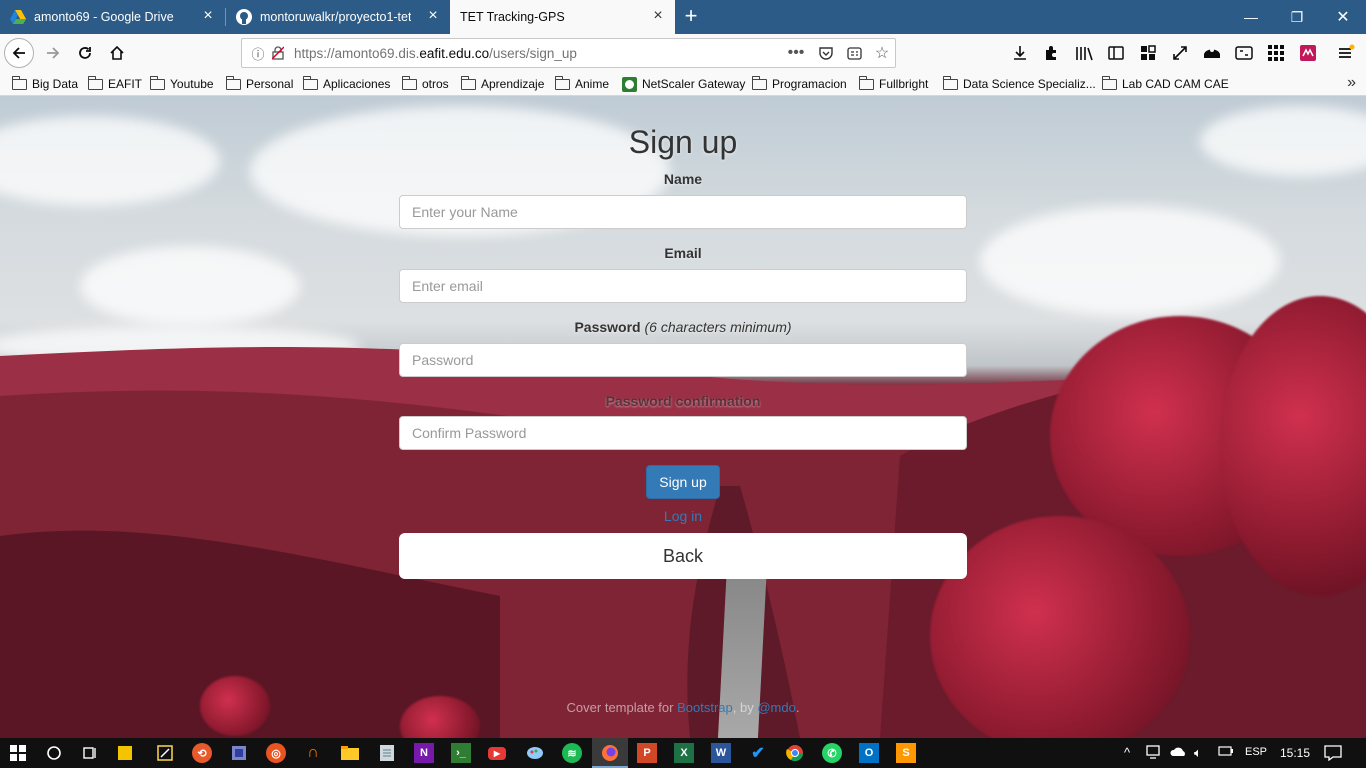 This screenshot has height=768, width=1366. Describe the element at coordinates (259, 83) in the screenshot. I see `bookmark-personal: Personal` at that location.